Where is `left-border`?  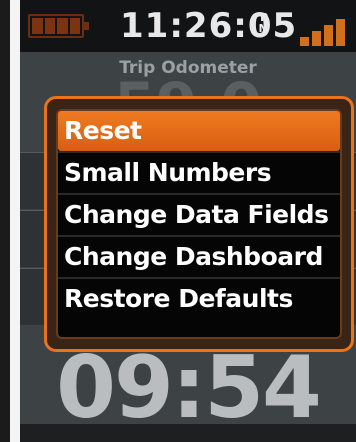 left-border is located at coordinates (5, 221).